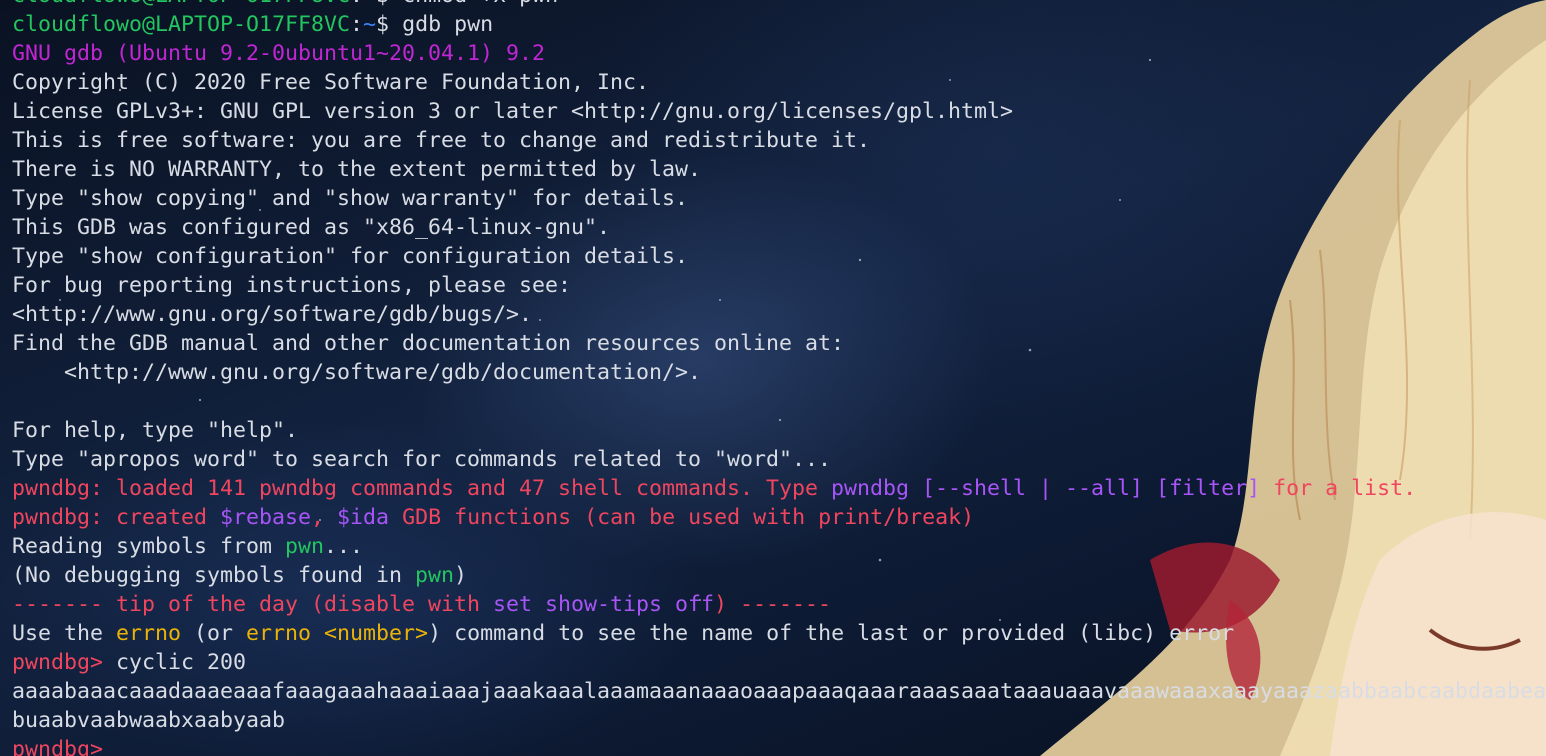 The width and height of the screenshot is (1546, 756). Describe the element at coordinates (149, 546) in the screenshot. I see `reading-text: Reading symbols from` at that location.